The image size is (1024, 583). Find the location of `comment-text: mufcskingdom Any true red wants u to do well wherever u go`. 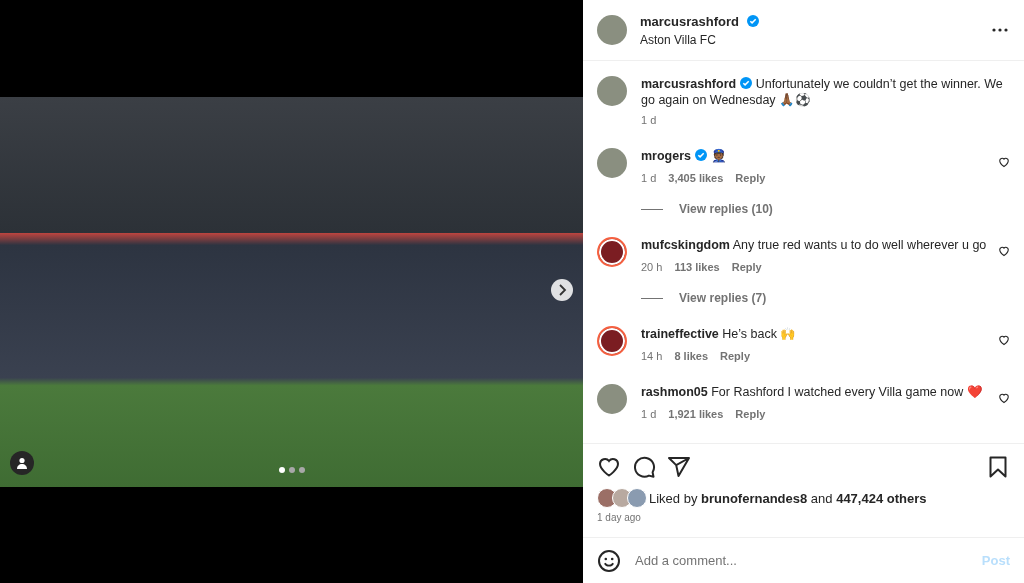

comment-text: mufcskingdom Any true red wants u to do well wherever u go is located at coordinates (814, 245).